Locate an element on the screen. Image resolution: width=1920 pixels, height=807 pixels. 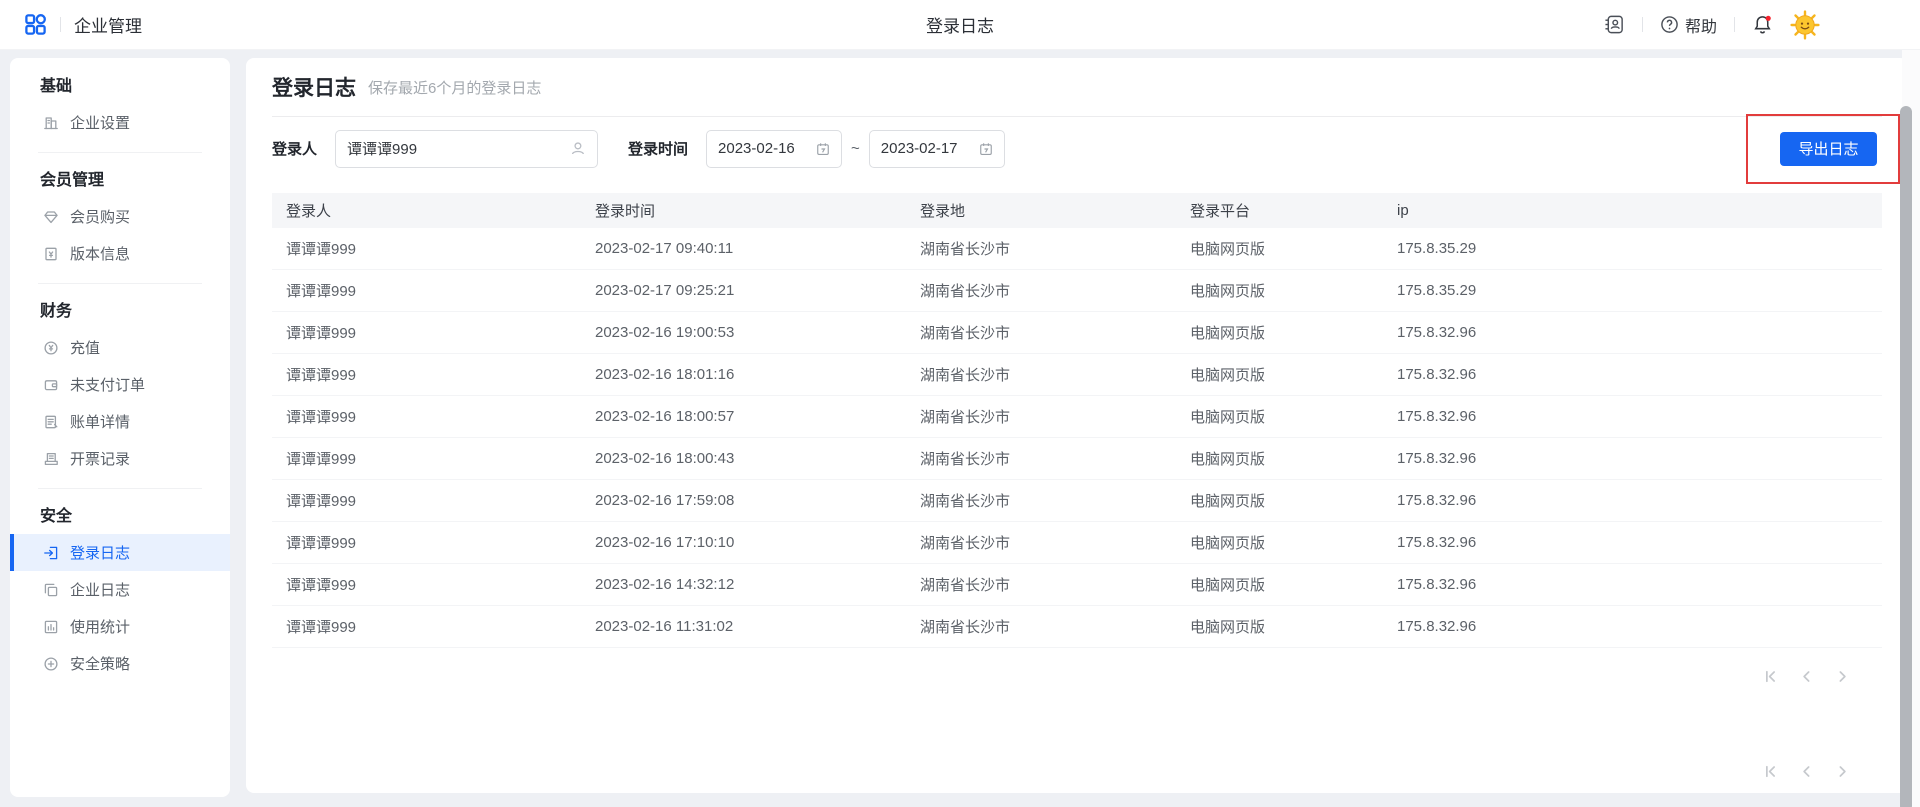
sidebar-item-membership-diamond: 会员购买 is located at coordinates (120, 216).